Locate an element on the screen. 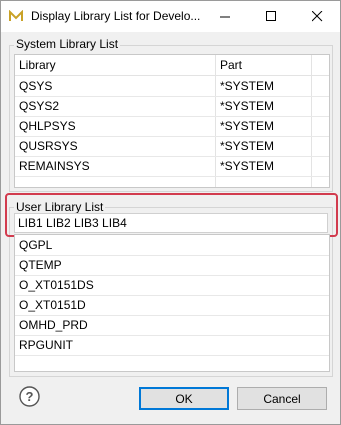 This screenshot has width=341, height=425. list-item: QTEMP is located at coordinates (172, 265).